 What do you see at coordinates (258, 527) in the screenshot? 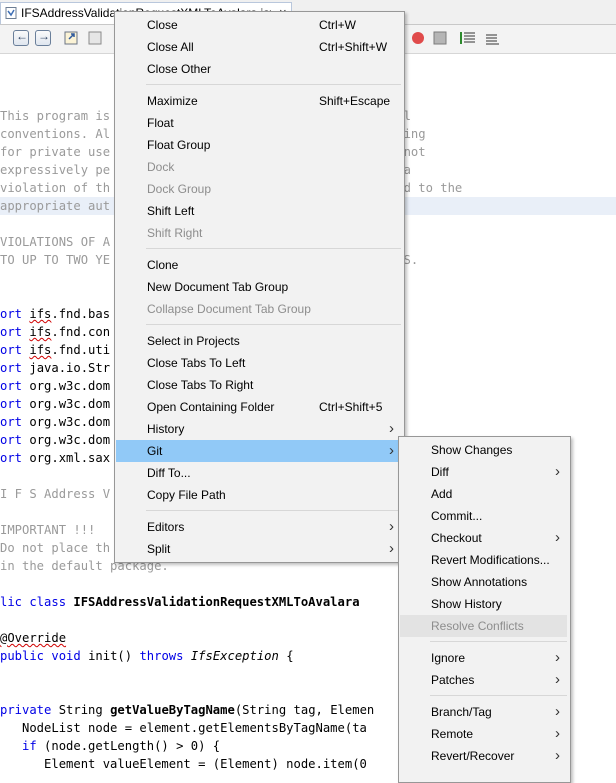
I see `menu-item-editors: Editors ›` at bounding box center [258, 527].